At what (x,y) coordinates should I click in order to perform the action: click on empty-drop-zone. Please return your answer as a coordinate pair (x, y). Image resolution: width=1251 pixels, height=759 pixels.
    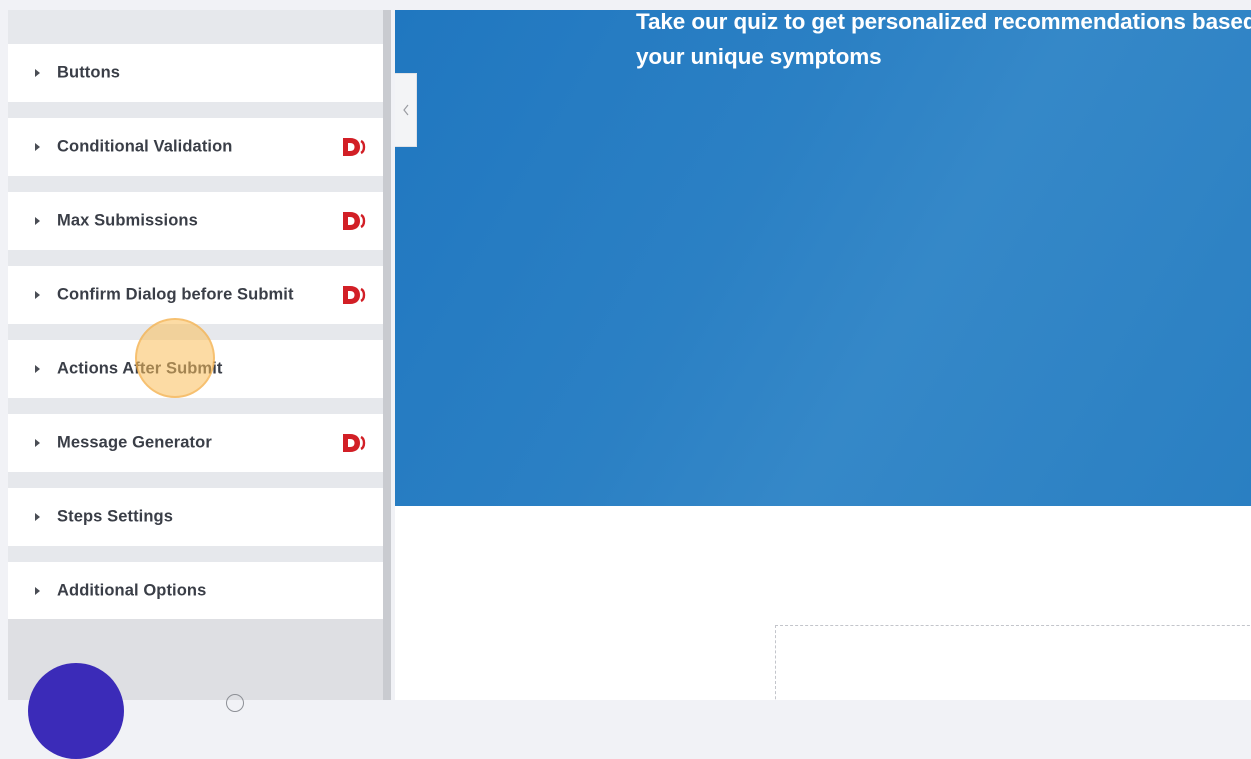
    Looking at the image, I should click on (1013, 662).